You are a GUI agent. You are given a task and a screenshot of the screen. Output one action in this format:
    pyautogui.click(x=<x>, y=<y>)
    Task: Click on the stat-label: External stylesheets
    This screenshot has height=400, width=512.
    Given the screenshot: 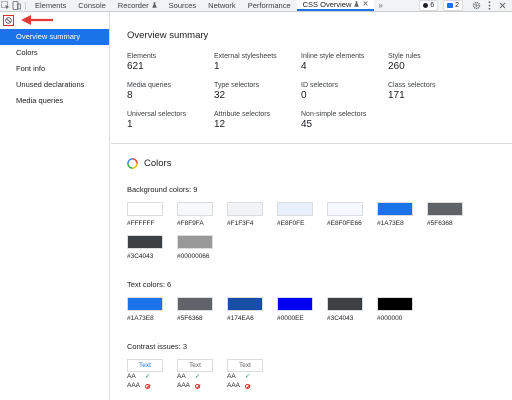 What is the action you would take?
    pyautogui.click(x=245, y=56)
    